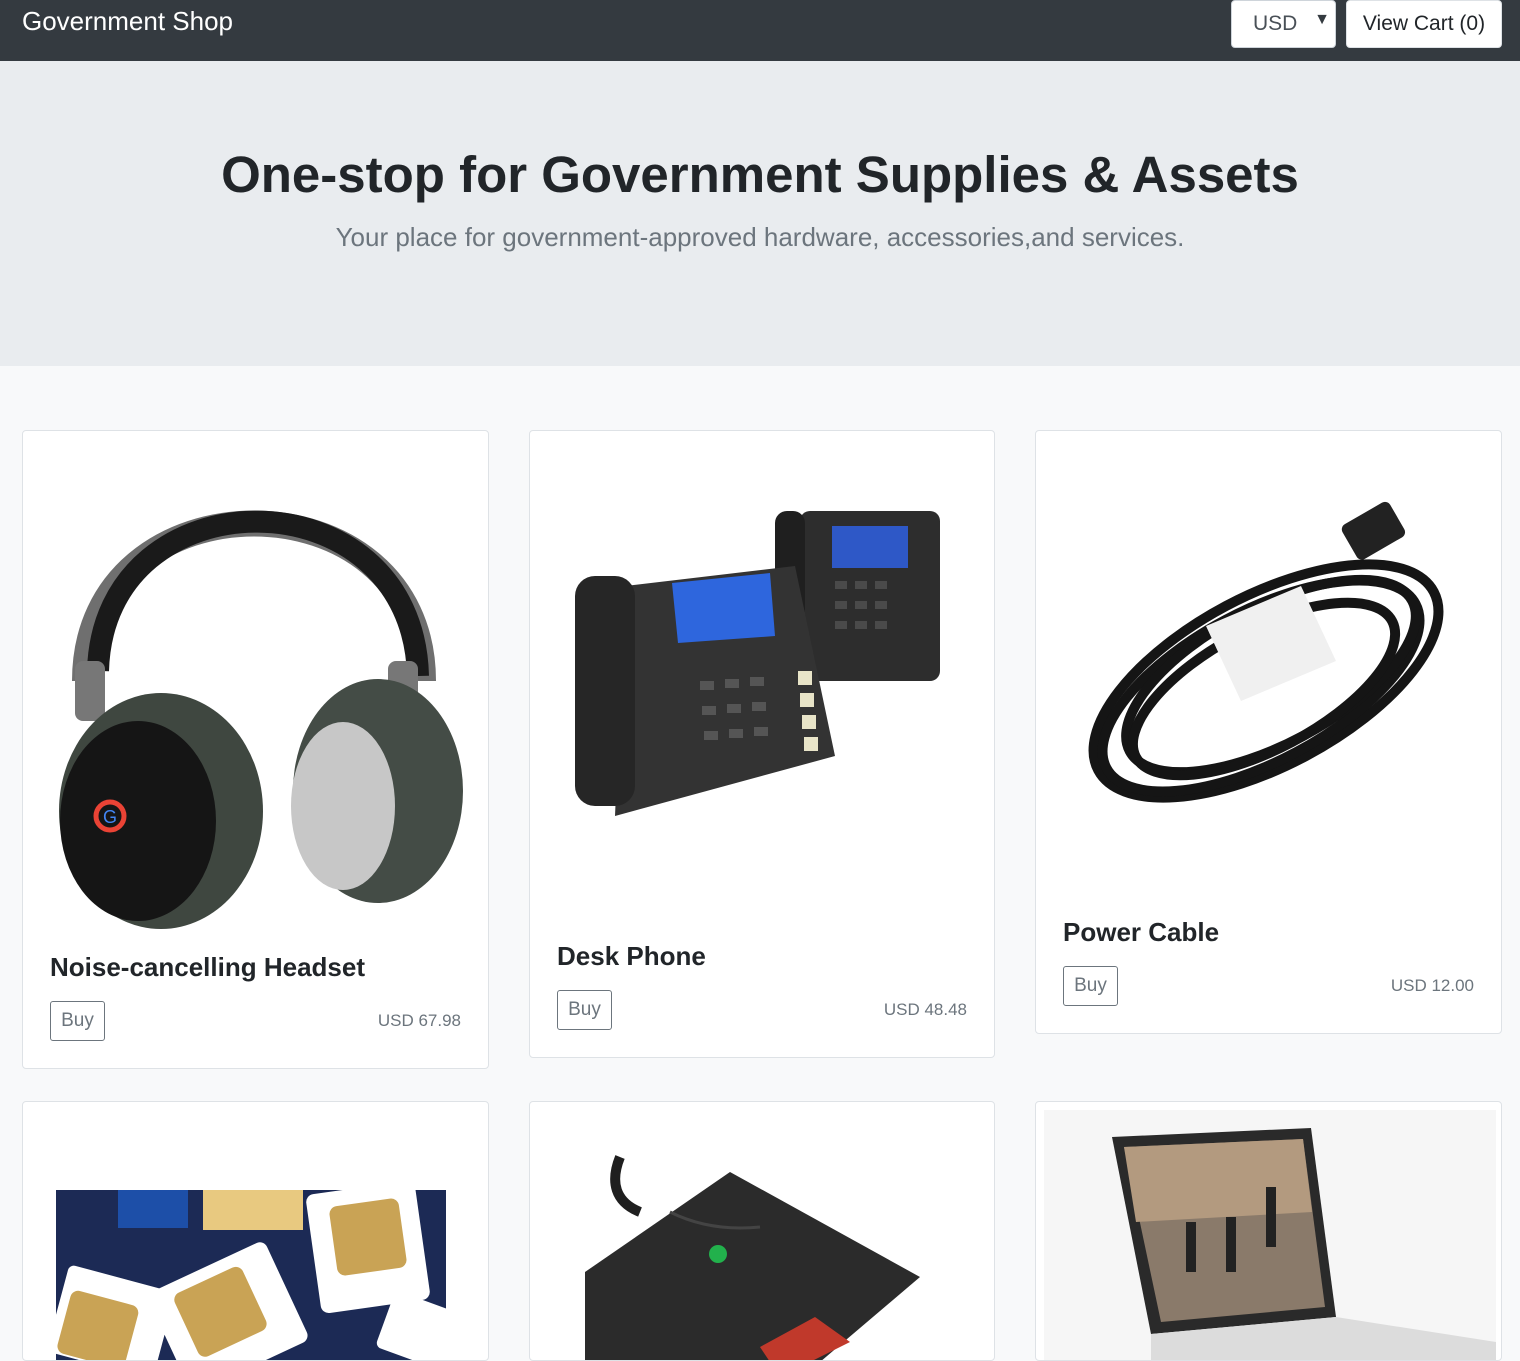  What do you see at coordinates (1141, 932) in the screenshot?
I see `product-title: Power Cable` at bounding box center [1141, 932].